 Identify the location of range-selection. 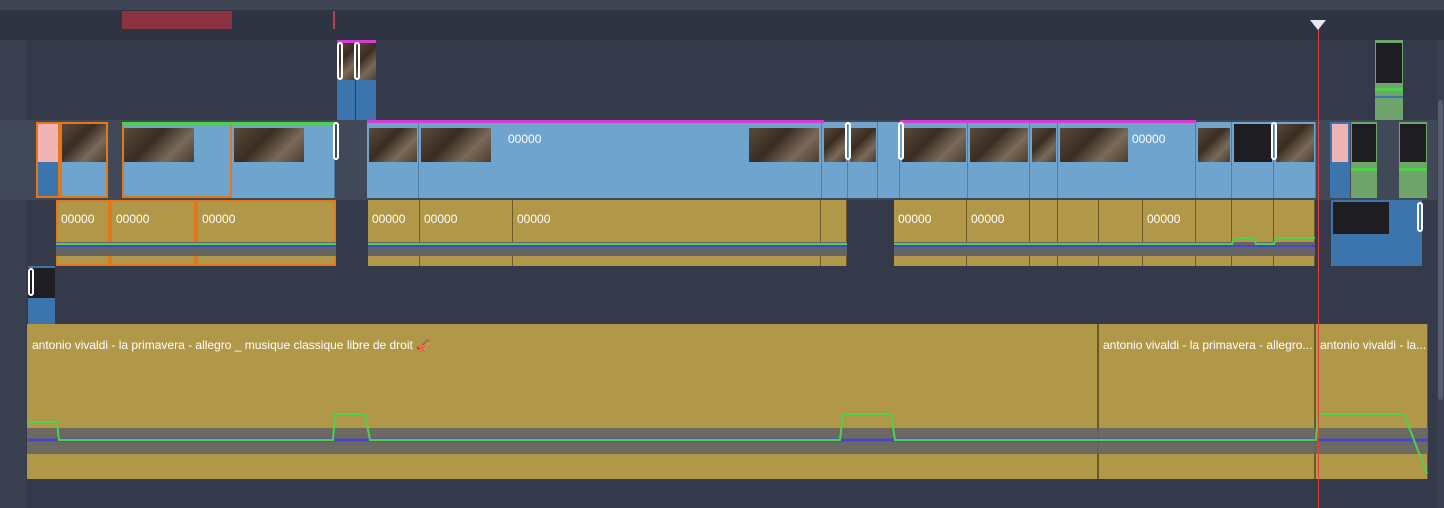
(177, 20).